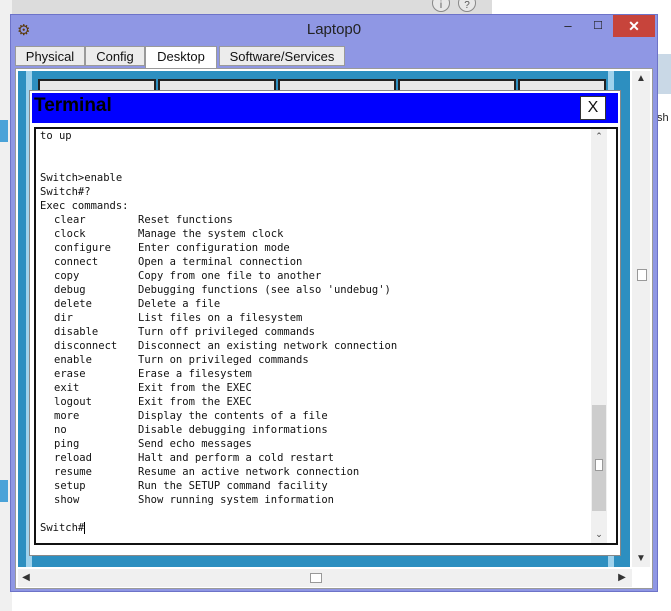 The height and width of the screenshot is (611, 671). I want to click on command-name: ping, so click(67, 444).